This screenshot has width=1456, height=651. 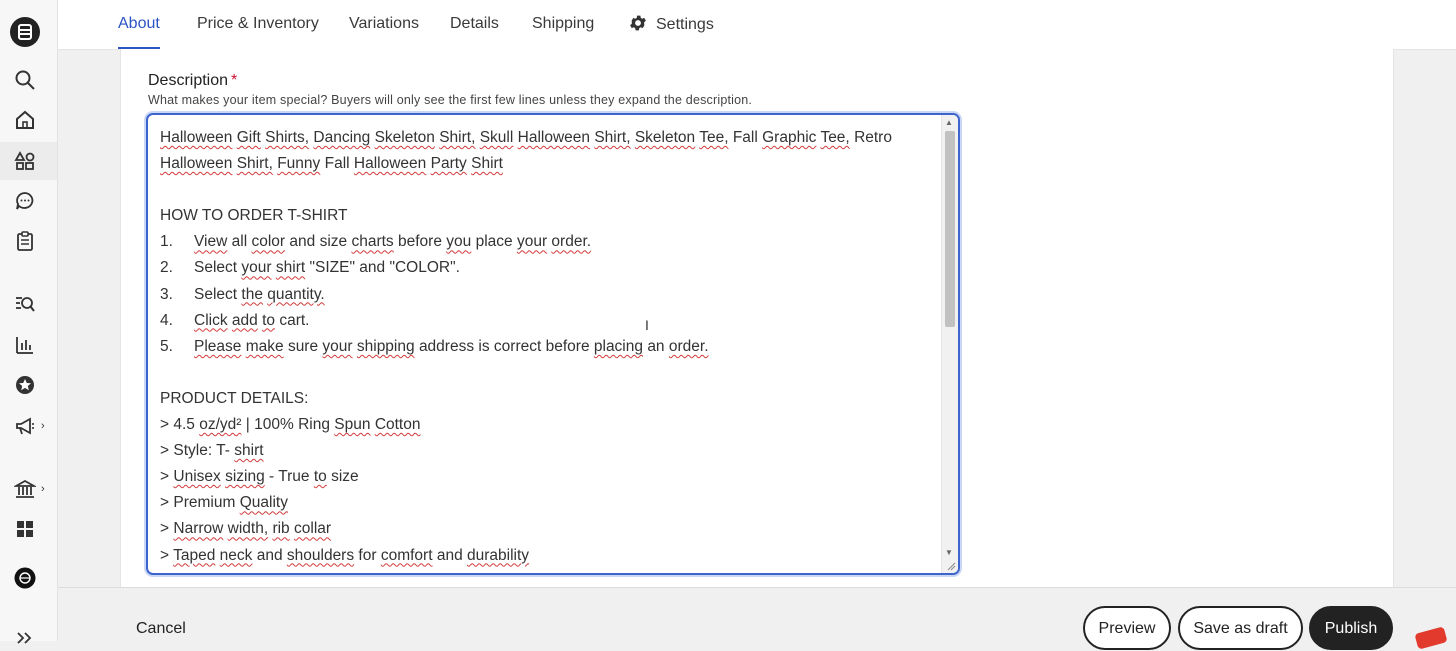 What do you see at coordinates (951, 566) in the screenshot?
I see `resize-handle-icon` at bounding box center [951, 566].